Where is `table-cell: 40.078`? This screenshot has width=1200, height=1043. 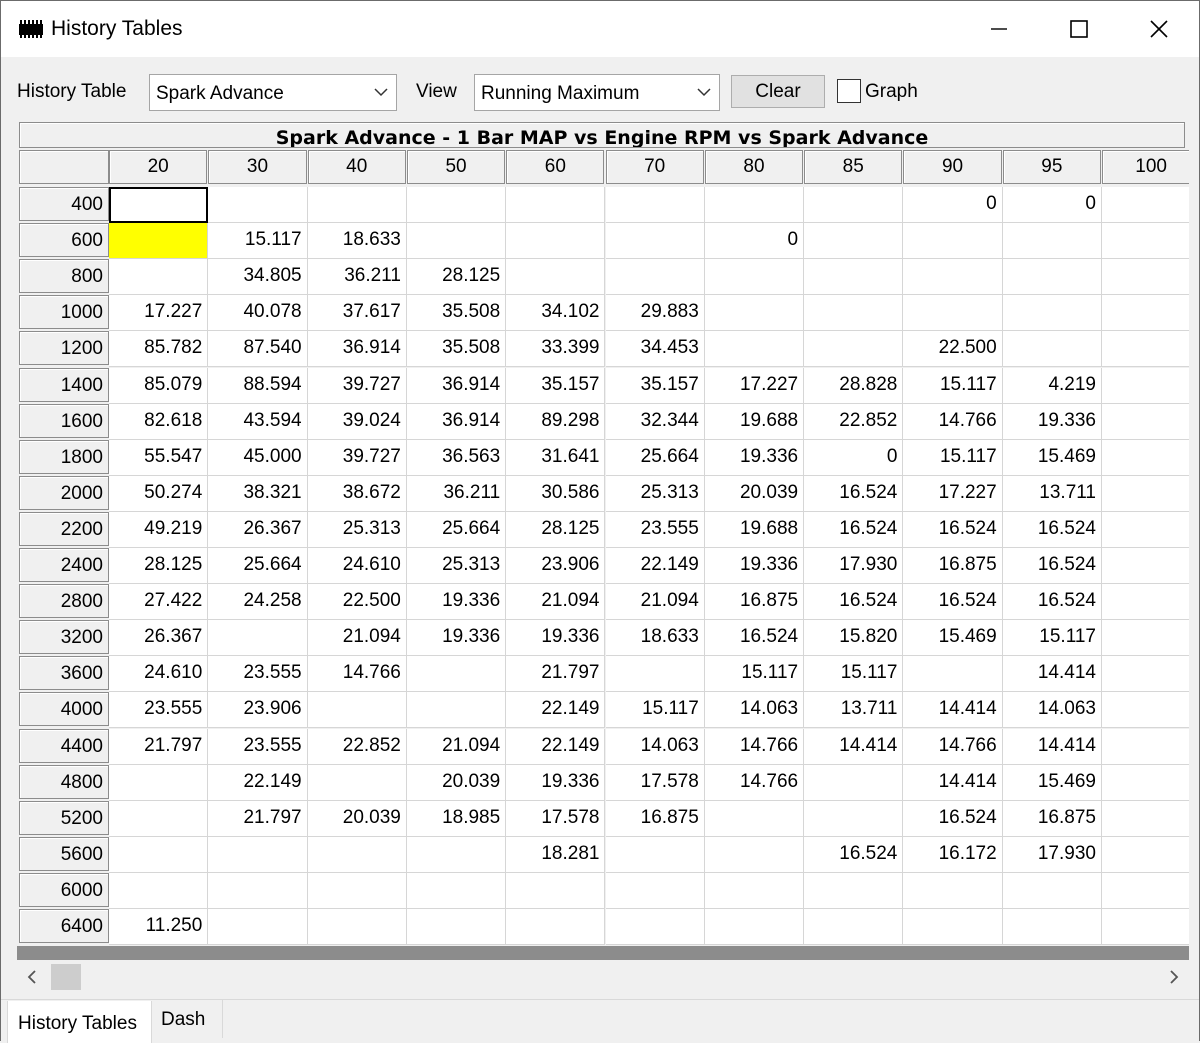
table-cell: 40.078 is located at coordinates (258, 313).